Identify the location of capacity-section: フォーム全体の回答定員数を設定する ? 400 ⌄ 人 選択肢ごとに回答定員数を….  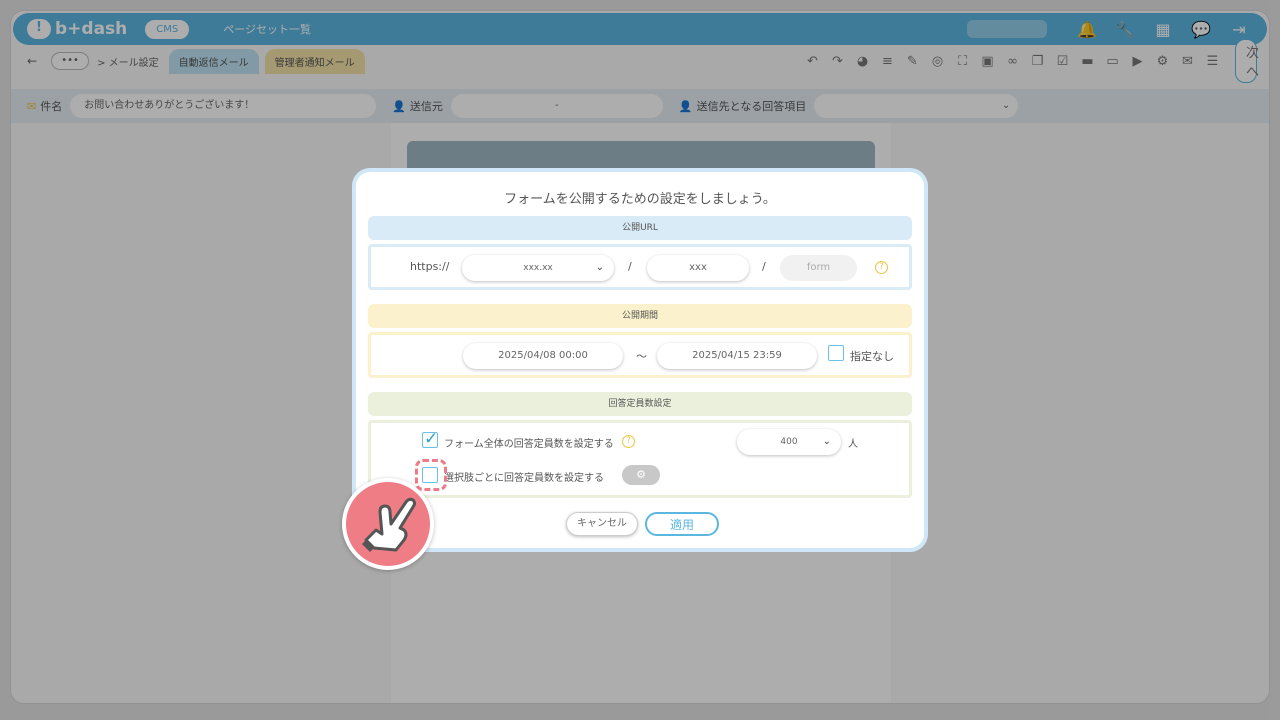
(640, 459).